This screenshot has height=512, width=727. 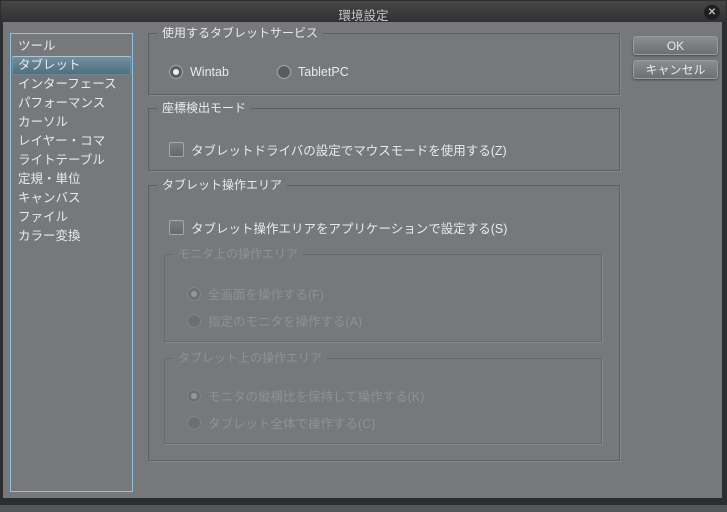 I want to click on radio-keep-aspect-label: モニタの縦横比を保持して操作する(K), so click(x=316, y=397).